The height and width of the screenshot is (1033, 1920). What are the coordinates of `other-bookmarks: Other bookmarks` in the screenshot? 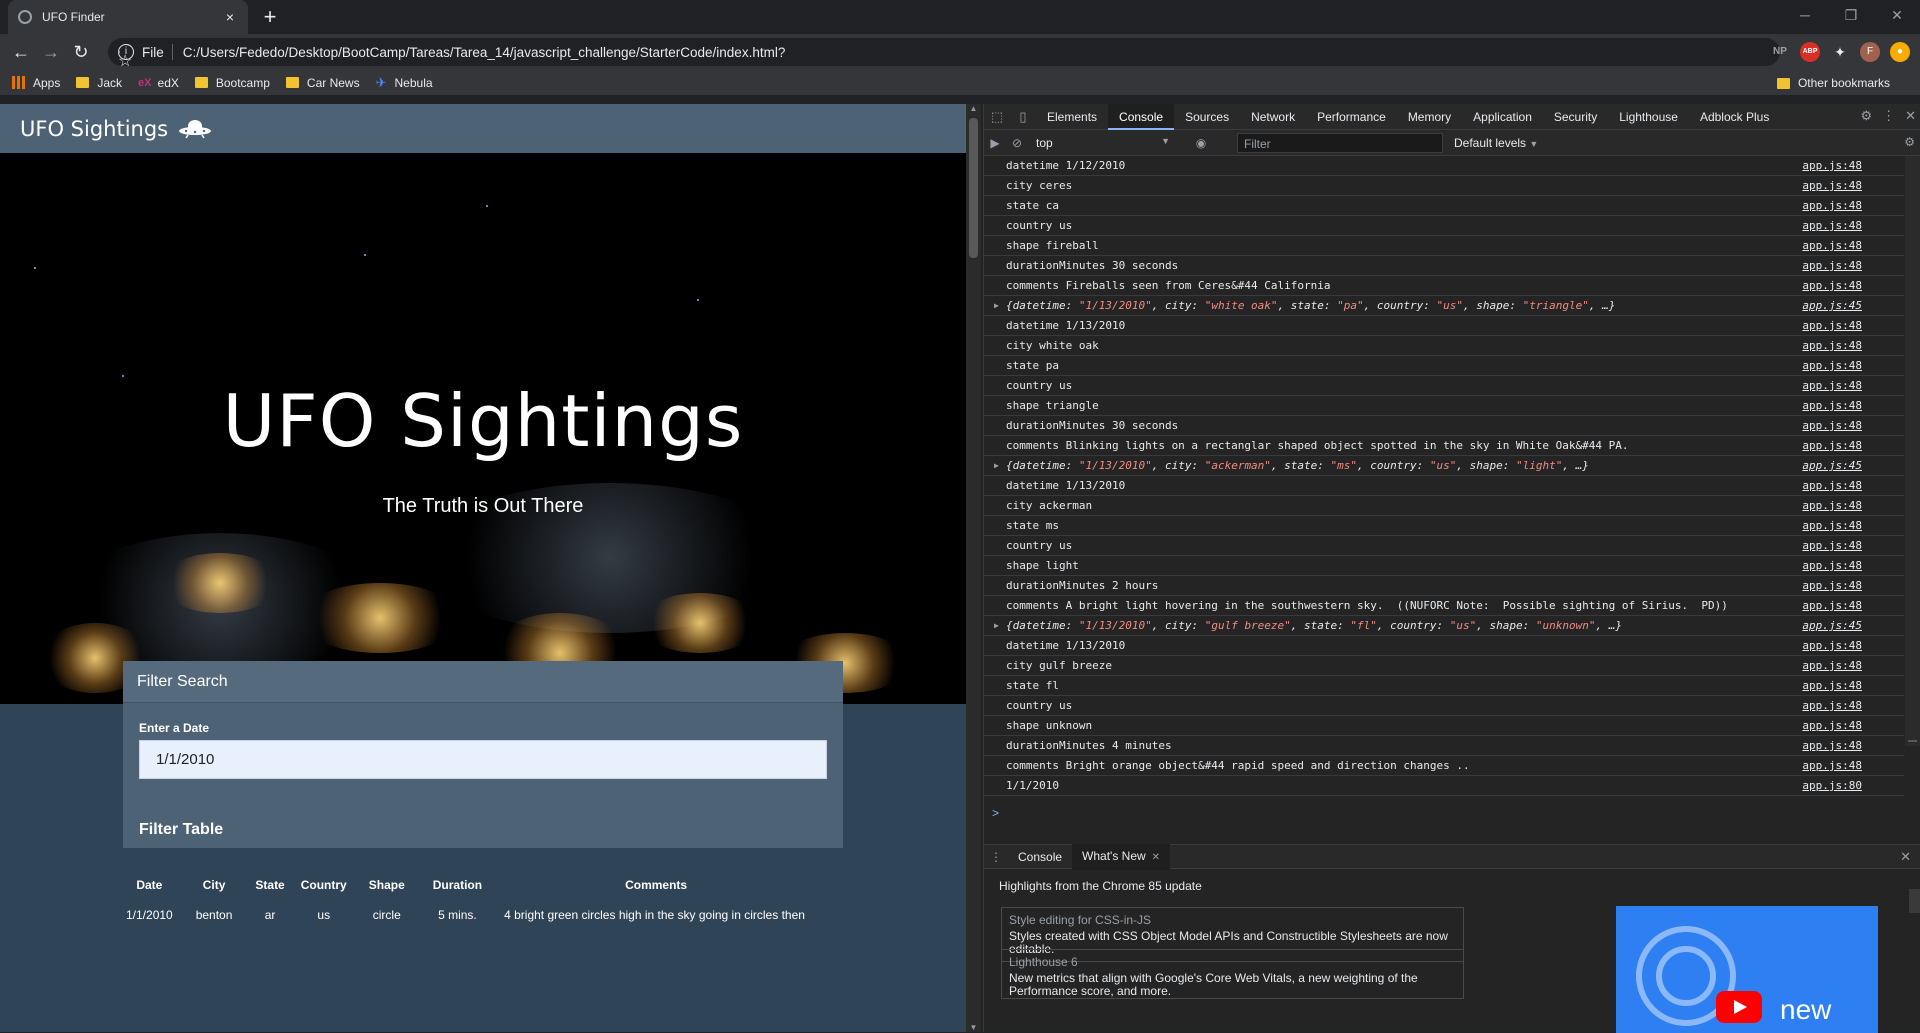 It's located at (1833, 83).